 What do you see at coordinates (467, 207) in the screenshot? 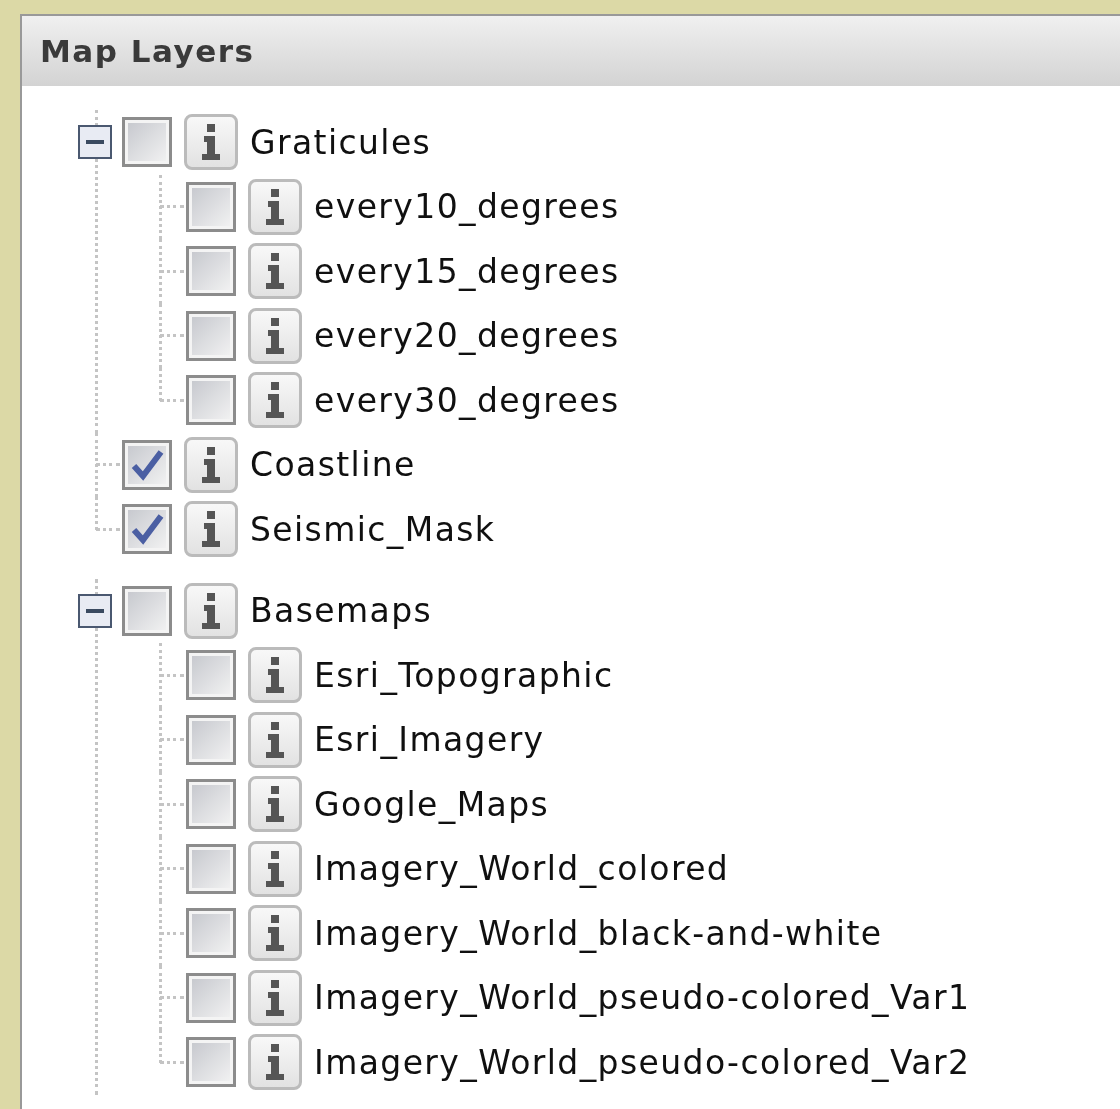
I see `layer-name: every10_degrees` at bounding box center [467, 207].